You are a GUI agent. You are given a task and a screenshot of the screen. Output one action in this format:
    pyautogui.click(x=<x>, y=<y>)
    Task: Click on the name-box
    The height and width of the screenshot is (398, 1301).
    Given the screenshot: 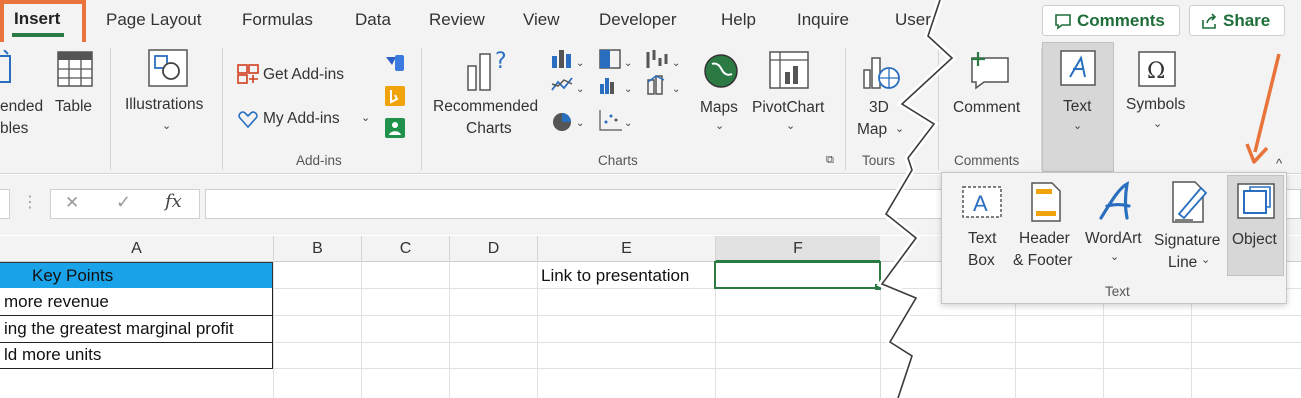 What is the action you would take?
    pyautogui.click(x=5, y=204)
    